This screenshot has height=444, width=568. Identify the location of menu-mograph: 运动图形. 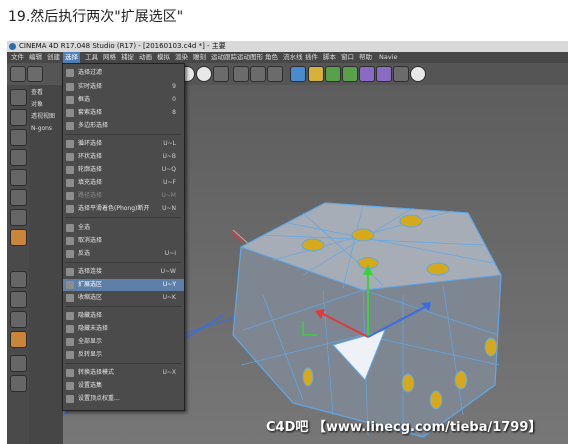
(250, 57).